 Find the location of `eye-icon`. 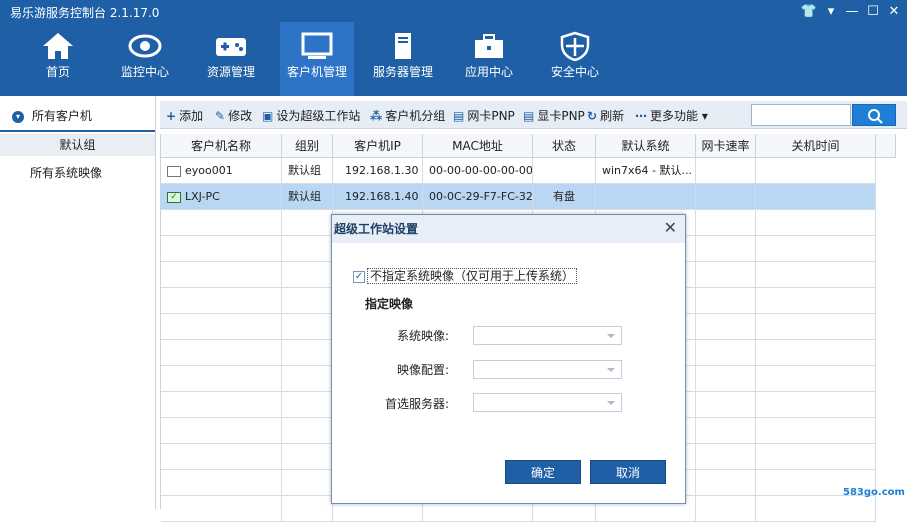

eye-icon is located at coordinates (145, 46).